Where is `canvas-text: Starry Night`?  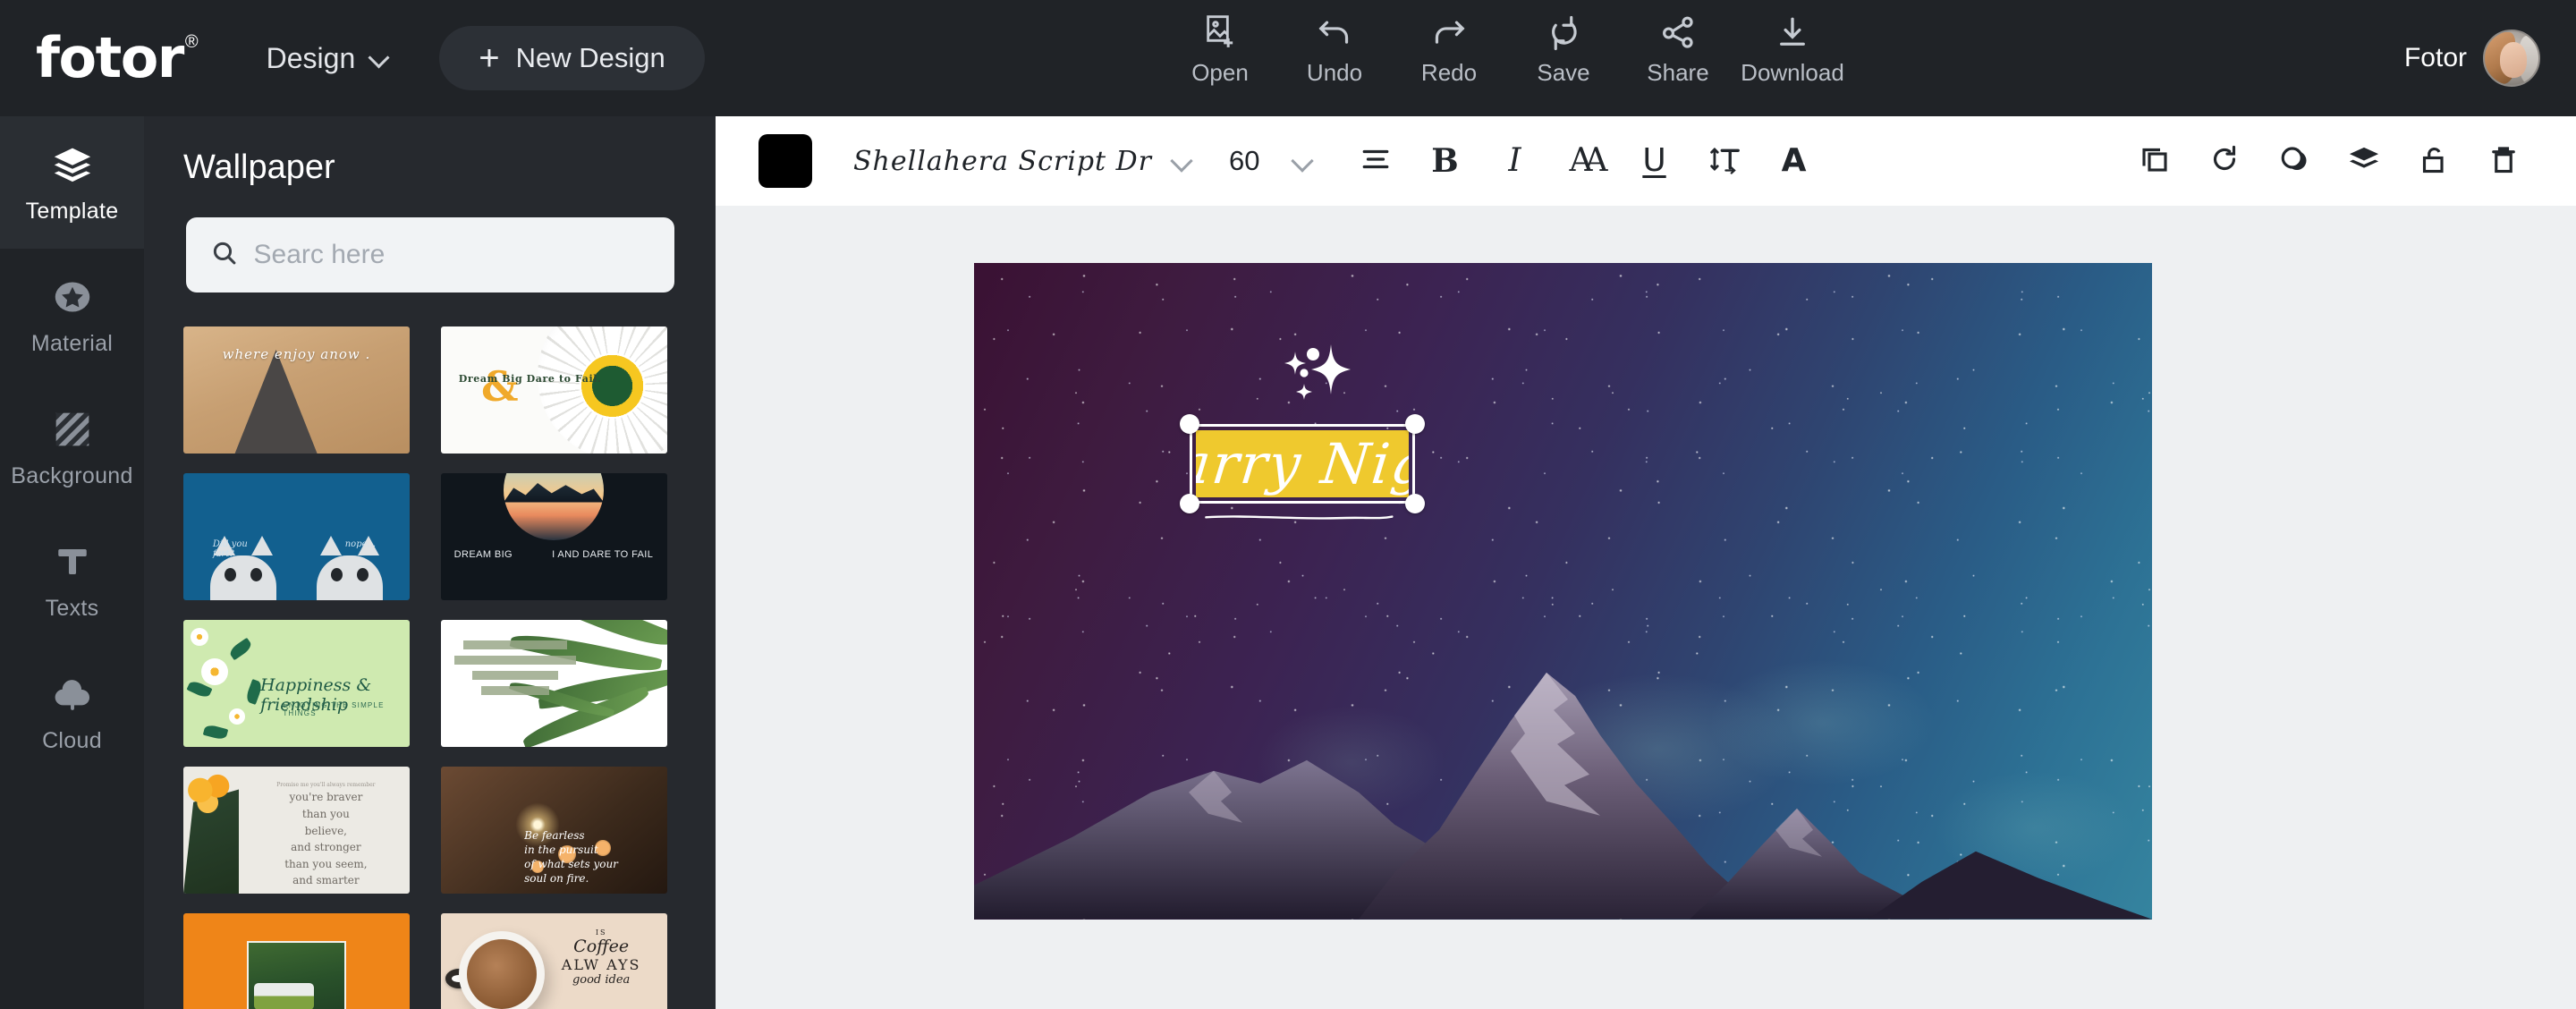 canvas-text: Starry Night is located at coordinates (1302, 464).